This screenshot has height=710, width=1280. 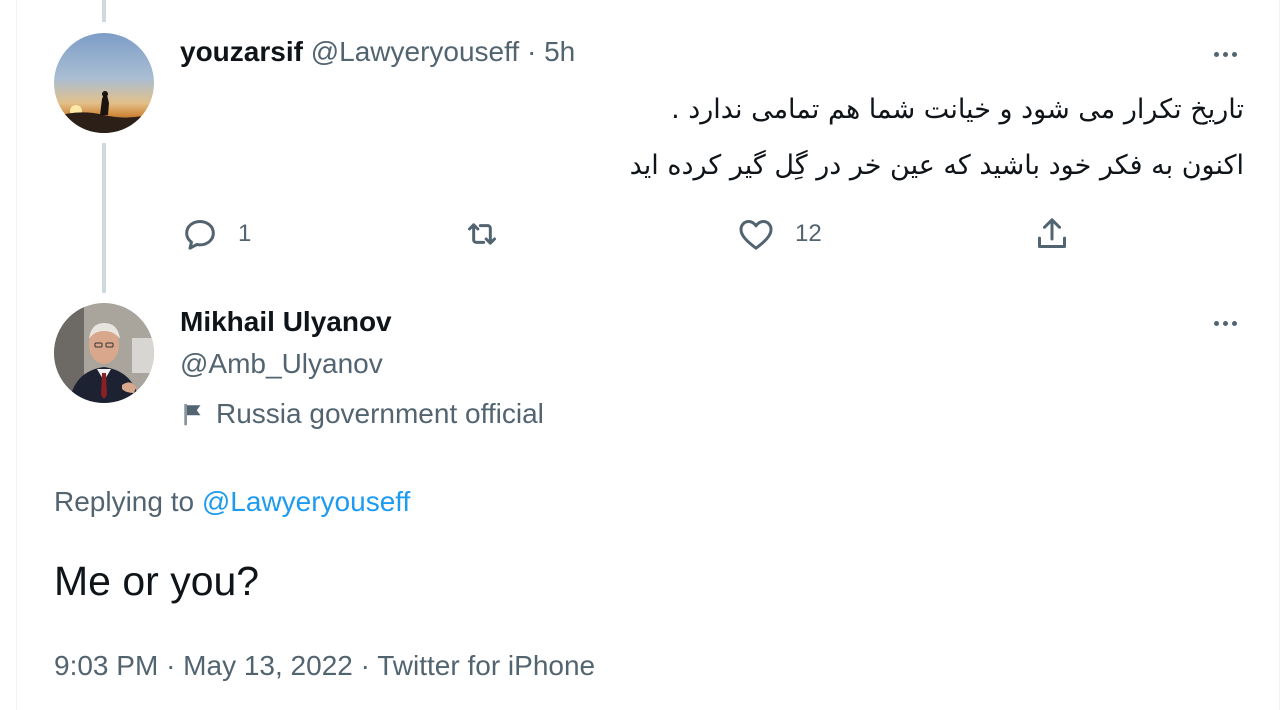 I want to click on more-options-button-main, so click(x=1225, y=323).